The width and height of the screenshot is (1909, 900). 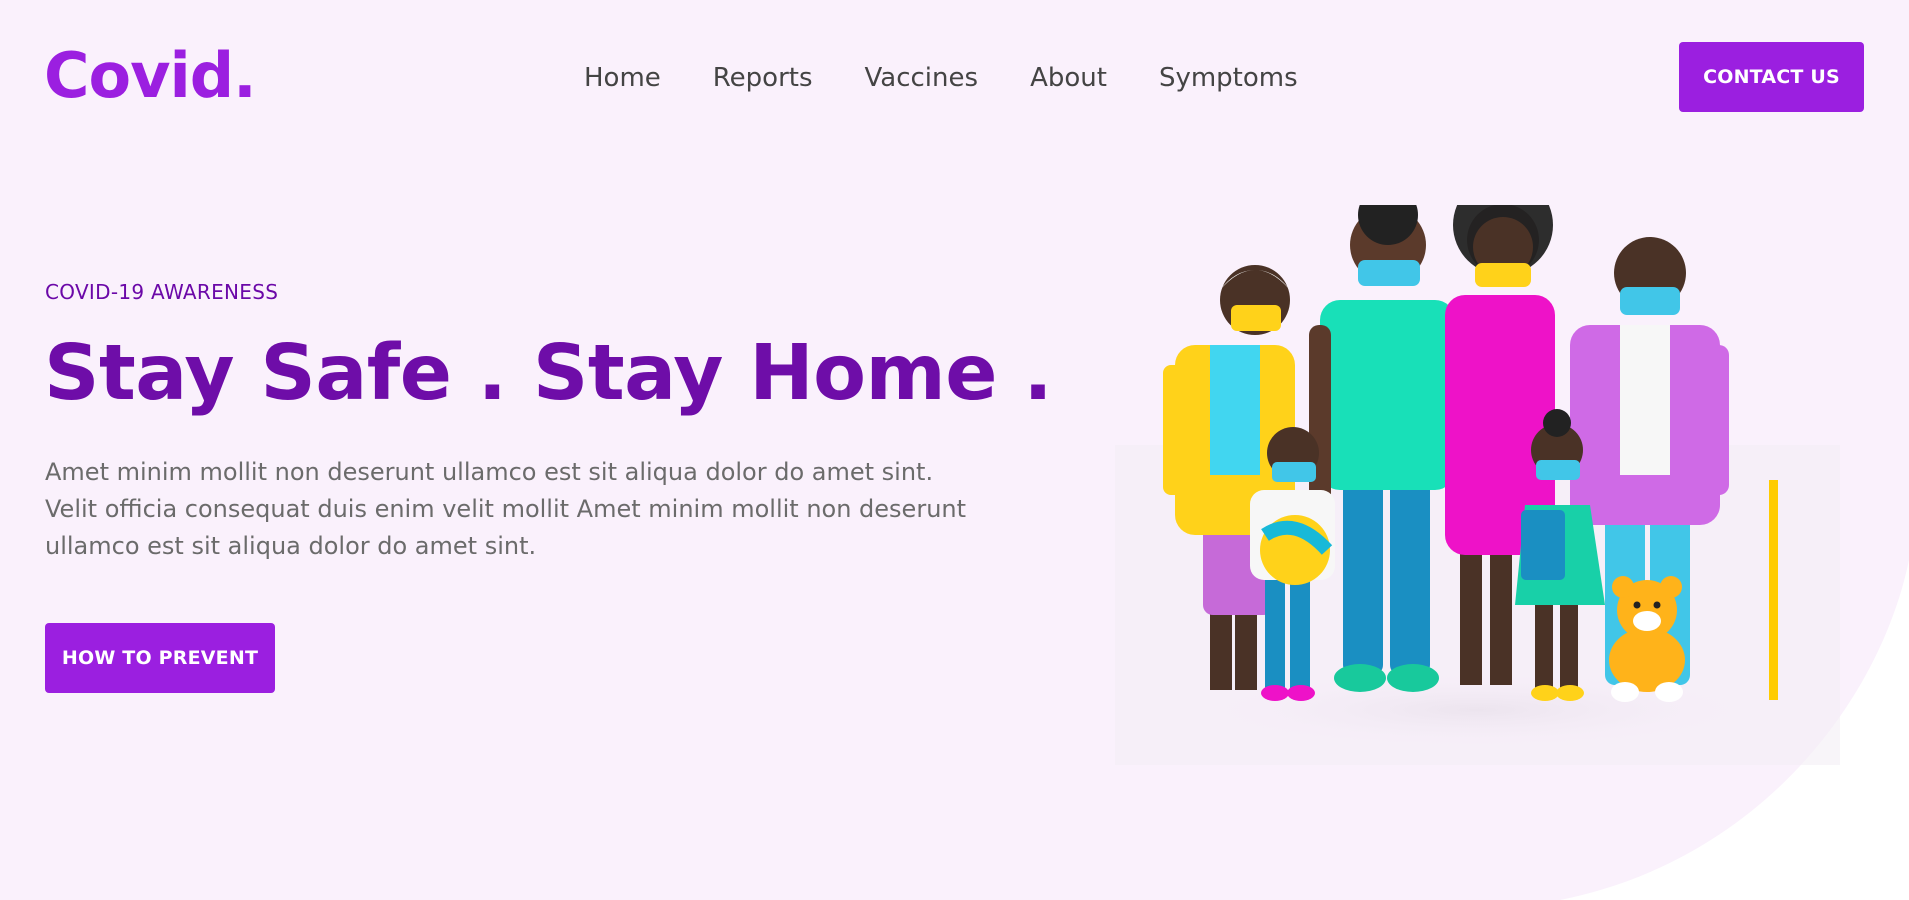 I want to click on nav-item-about: About, so click(x=1068, y=78).